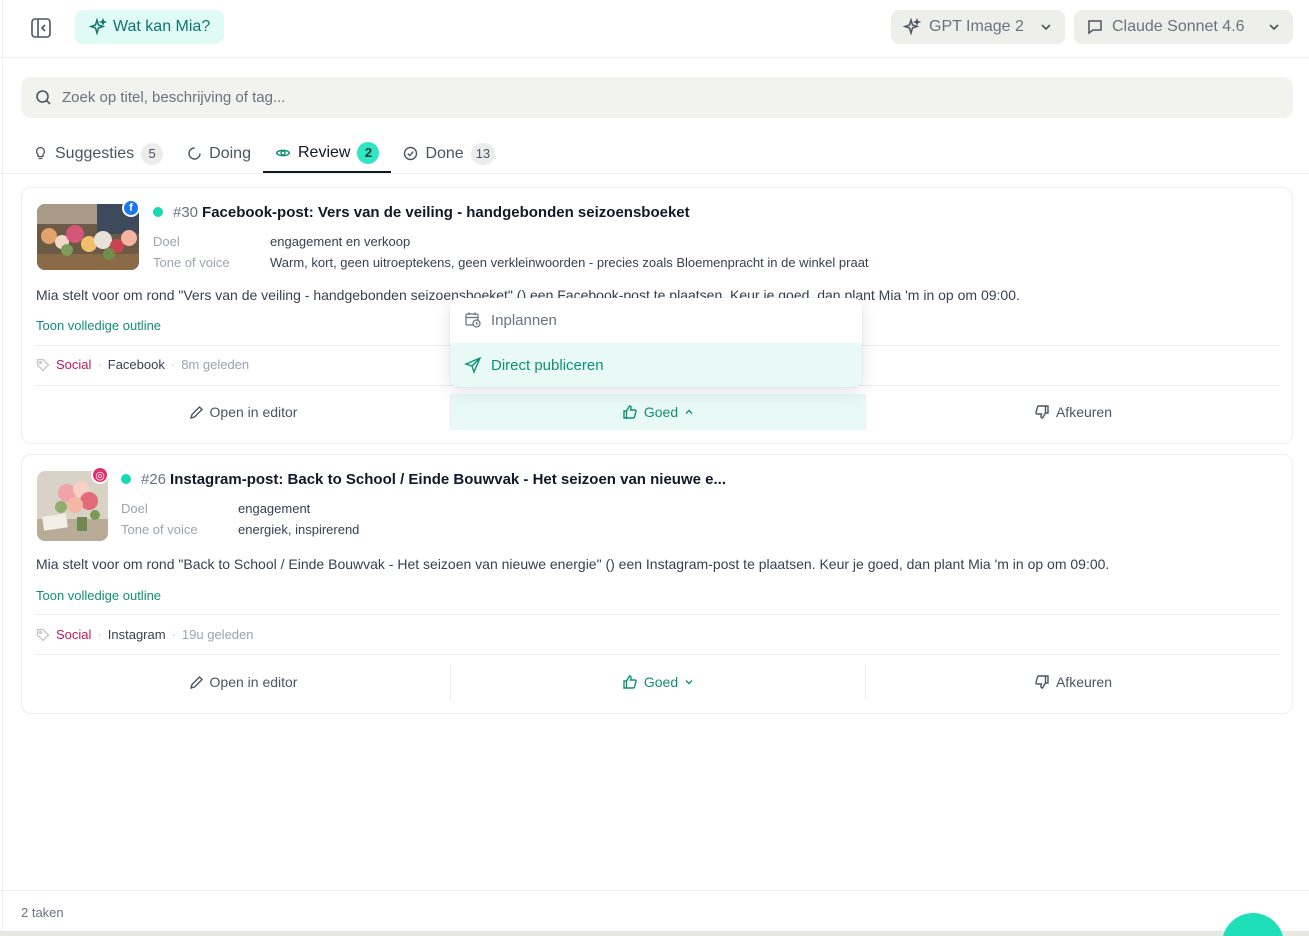 The image size is (1309, 936). I want to click on tab-count: 13, so click(483, 153).